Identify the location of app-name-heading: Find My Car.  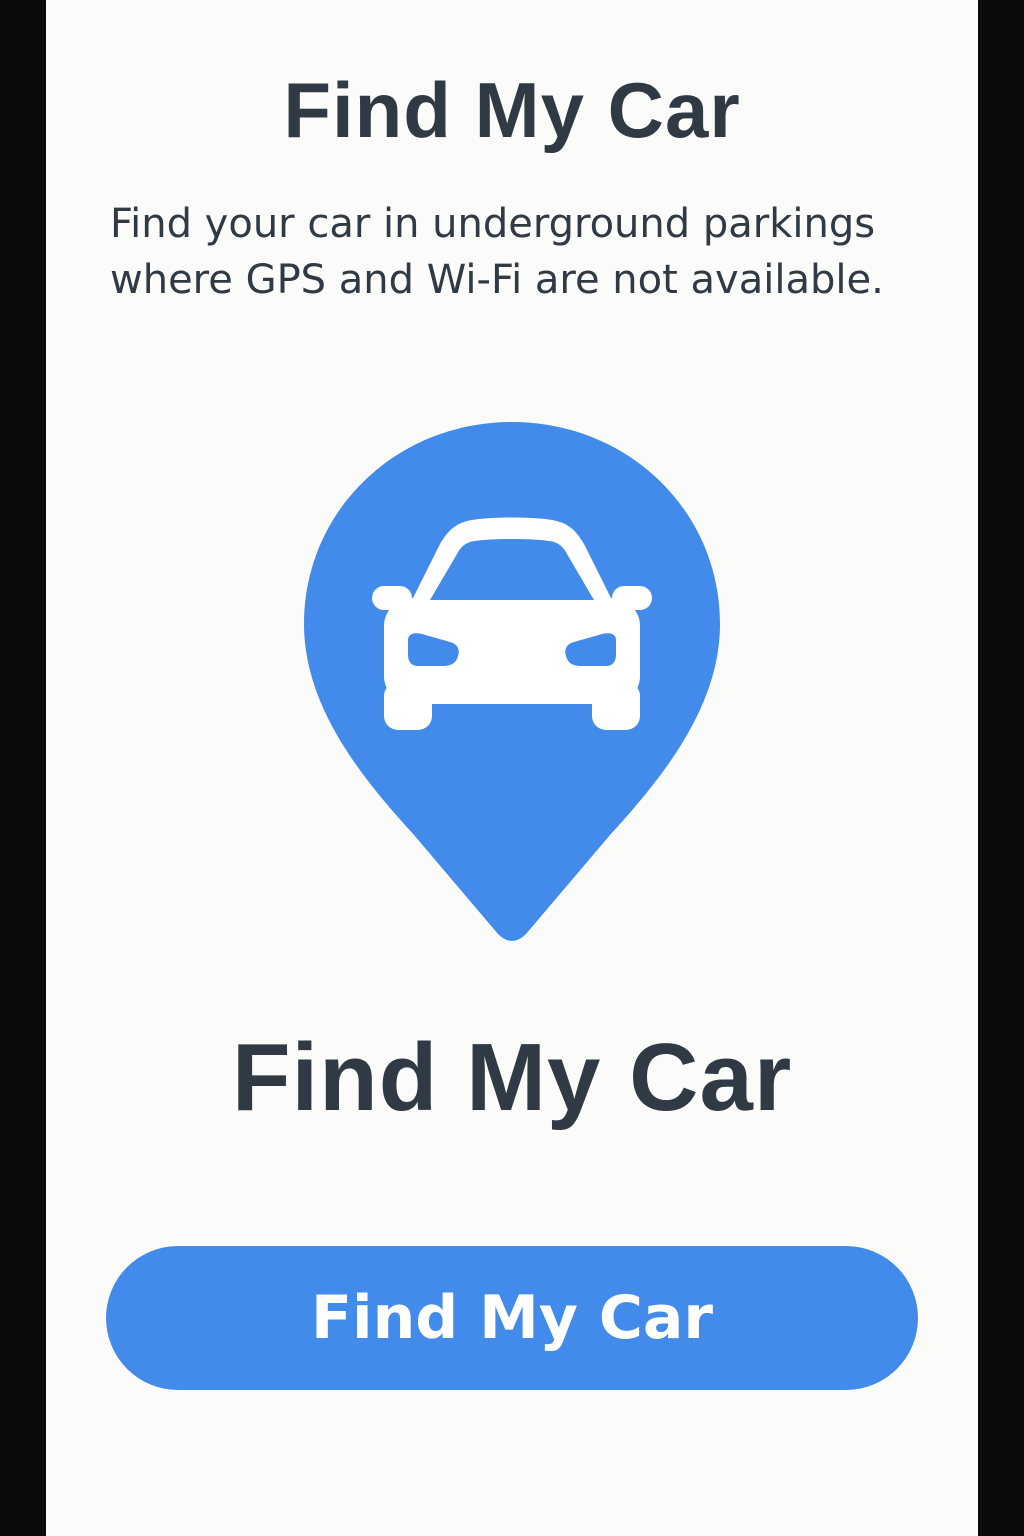
(512, 1077).